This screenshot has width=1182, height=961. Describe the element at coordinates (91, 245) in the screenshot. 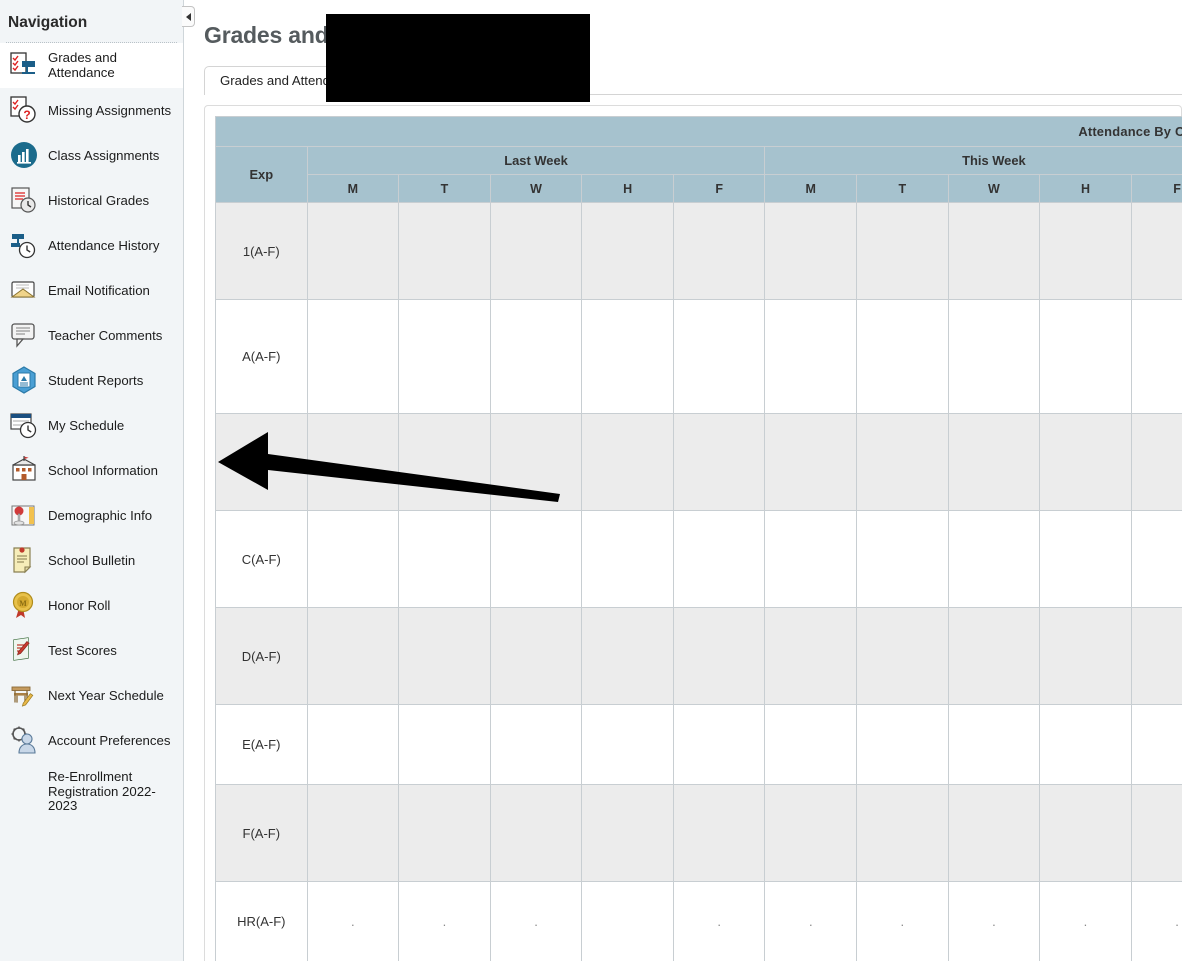

I see `sidebar-item-attendance-history: Attendance History` at that location.